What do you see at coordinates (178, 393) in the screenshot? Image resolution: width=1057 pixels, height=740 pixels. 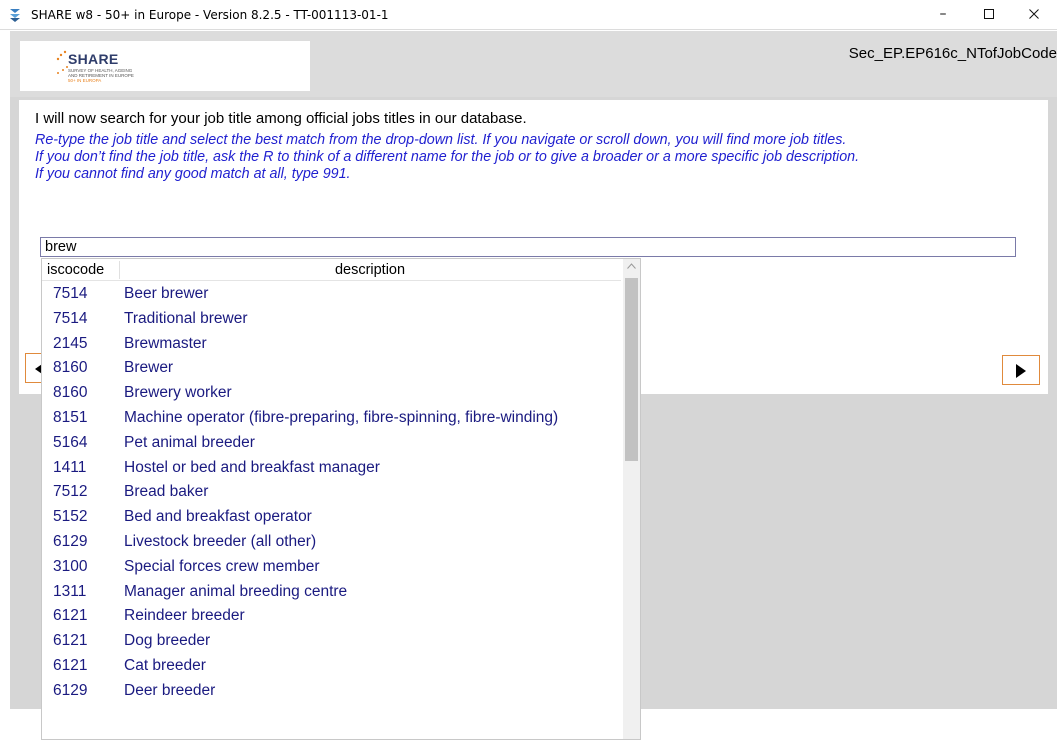 I see `job-description: Brewery worker` at bounding box center [178, 393].